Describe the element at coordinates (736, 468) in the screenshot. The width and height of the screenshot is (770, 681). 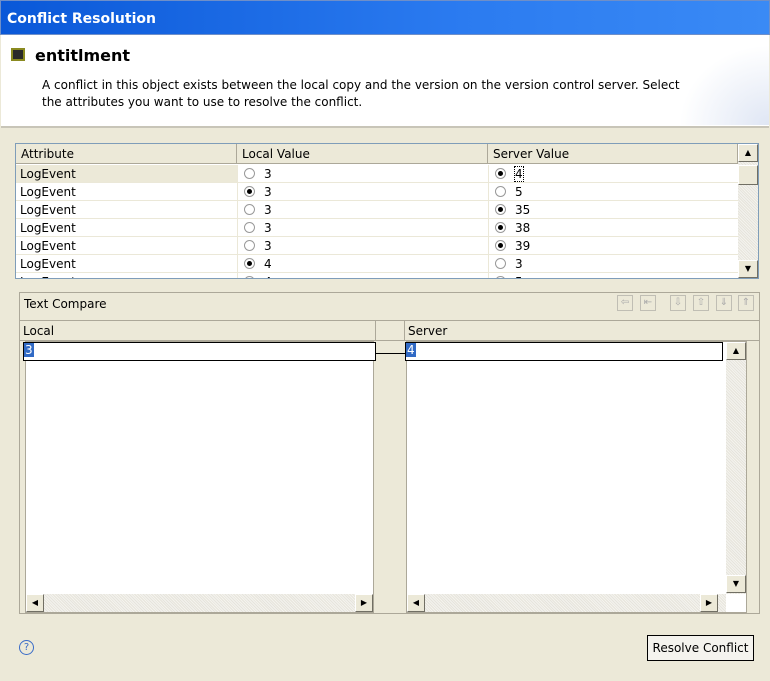
I see `server-vscrollbar` at that location.